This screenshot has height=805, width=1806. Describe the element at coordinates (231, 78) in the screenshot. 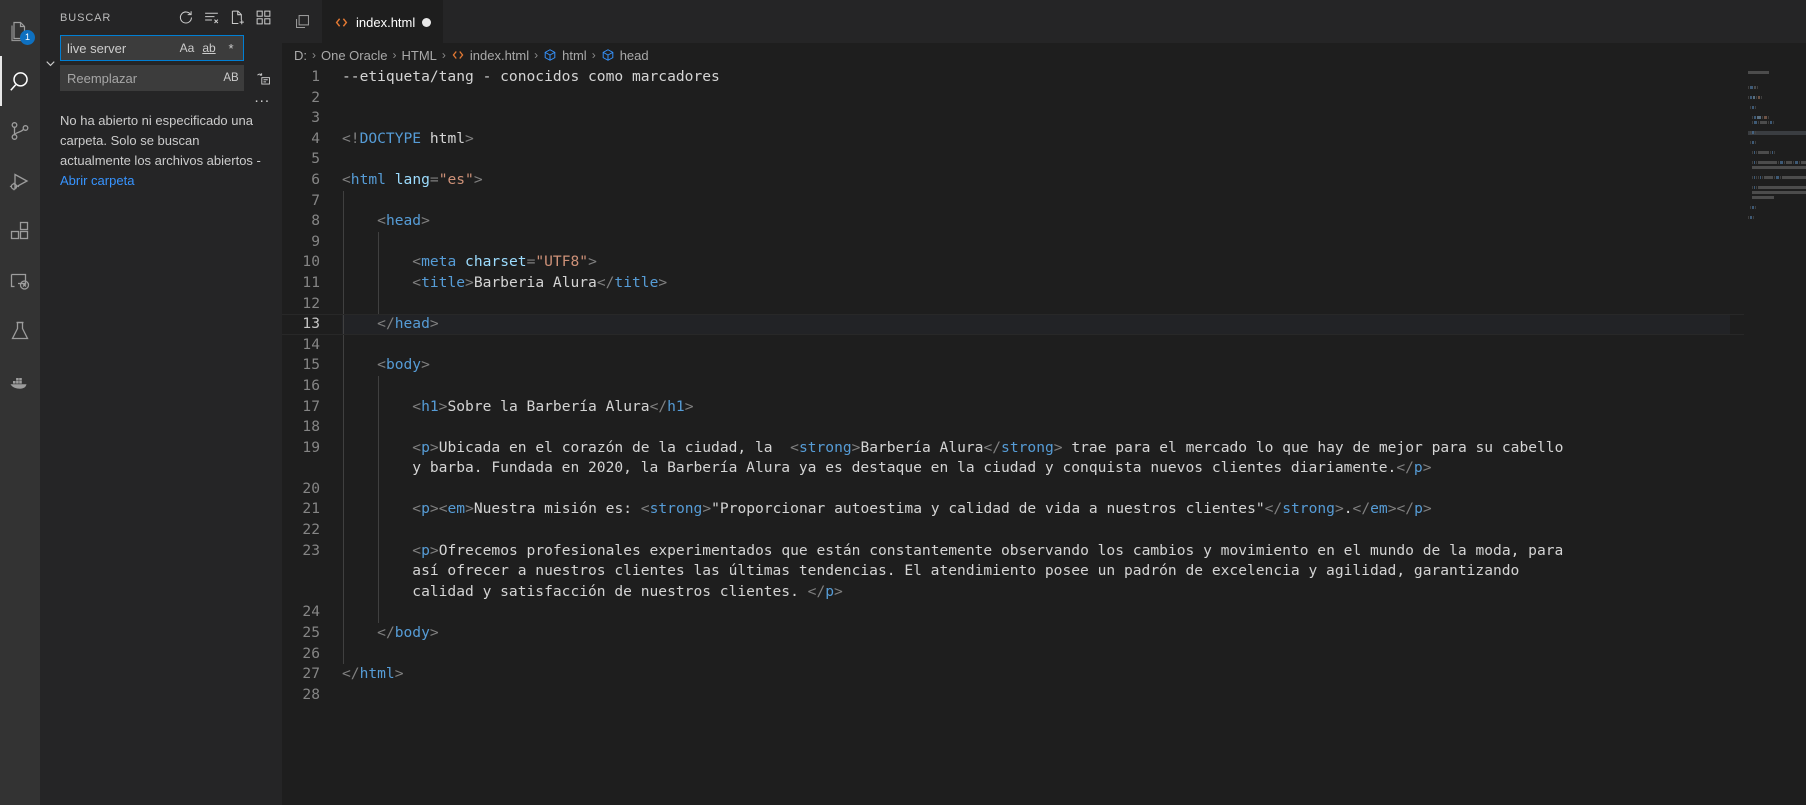

I see `preserve-case-icon: AB` at that location.